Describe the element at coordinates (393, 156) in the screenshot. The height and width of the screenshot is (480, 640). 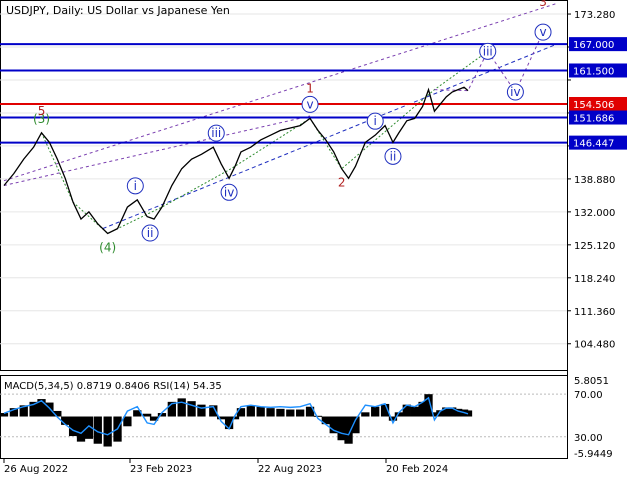
I see `wave-label-11: ii` at that location.